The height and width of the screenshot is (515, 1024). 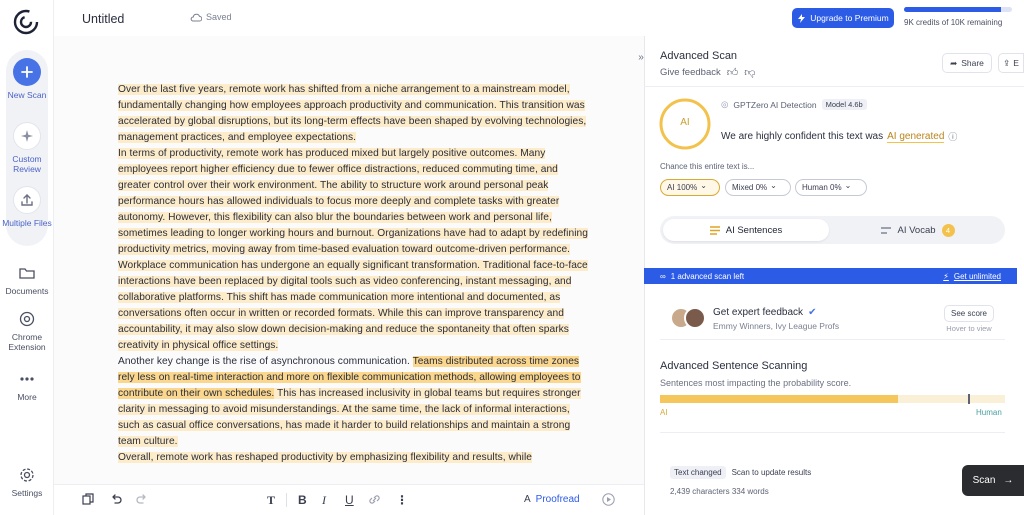 What do you see at coordinates (843, 18) in the screenshot?
I see `upgrade-premium-button: Upgrade to Premium` at bounding box center [843, 18].